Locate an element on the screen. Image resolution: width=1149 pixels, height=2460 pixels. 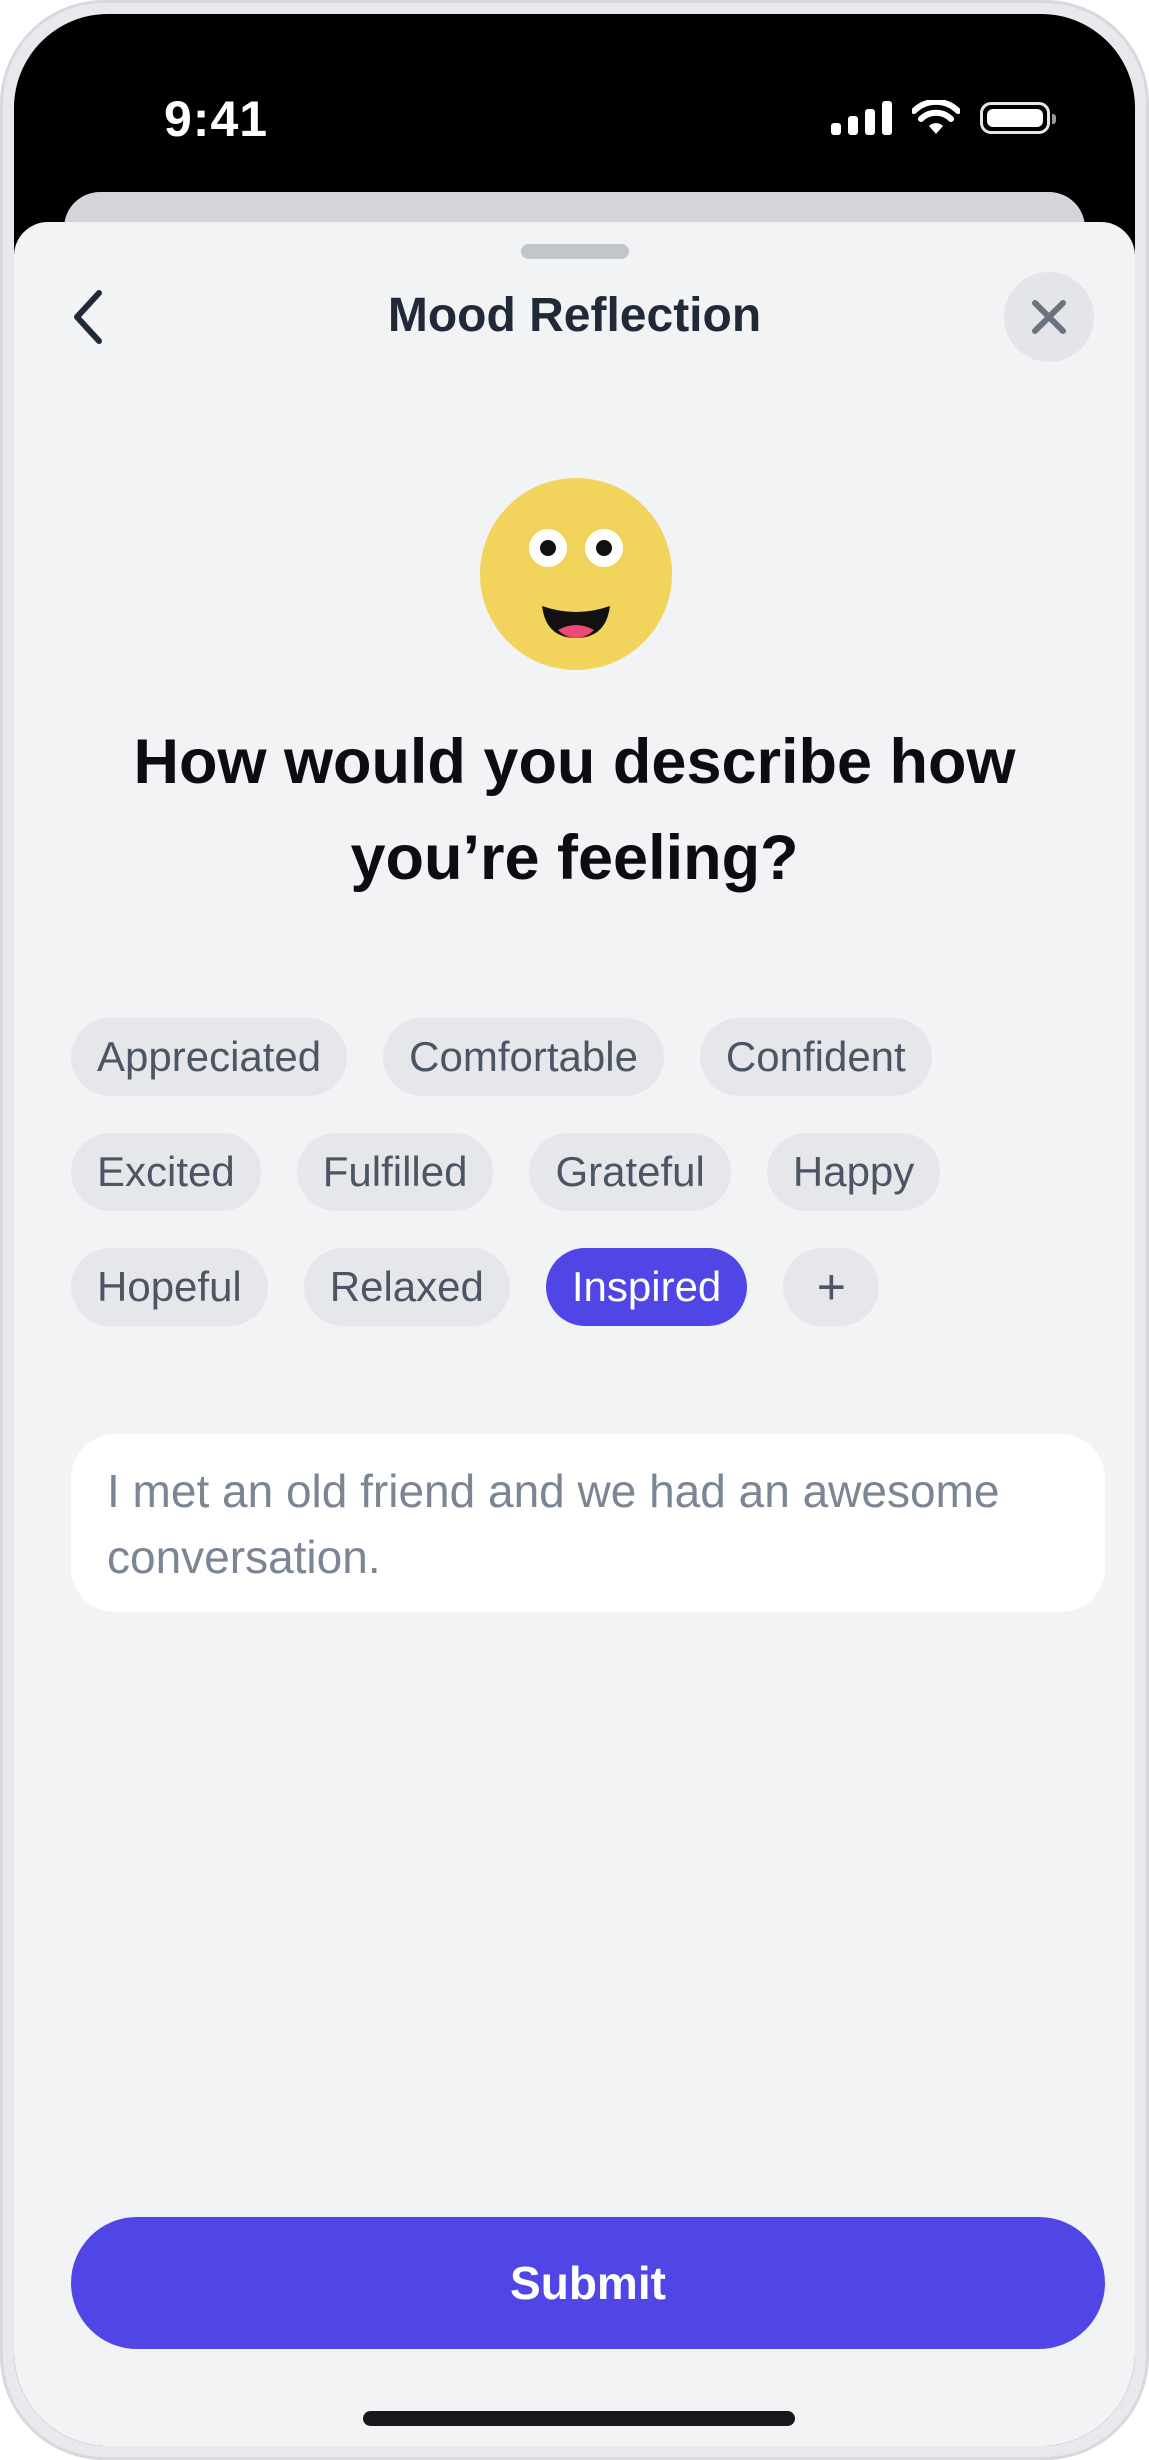
chip-fulfilled: Fulfilled is located at coordinates (395, 1172).